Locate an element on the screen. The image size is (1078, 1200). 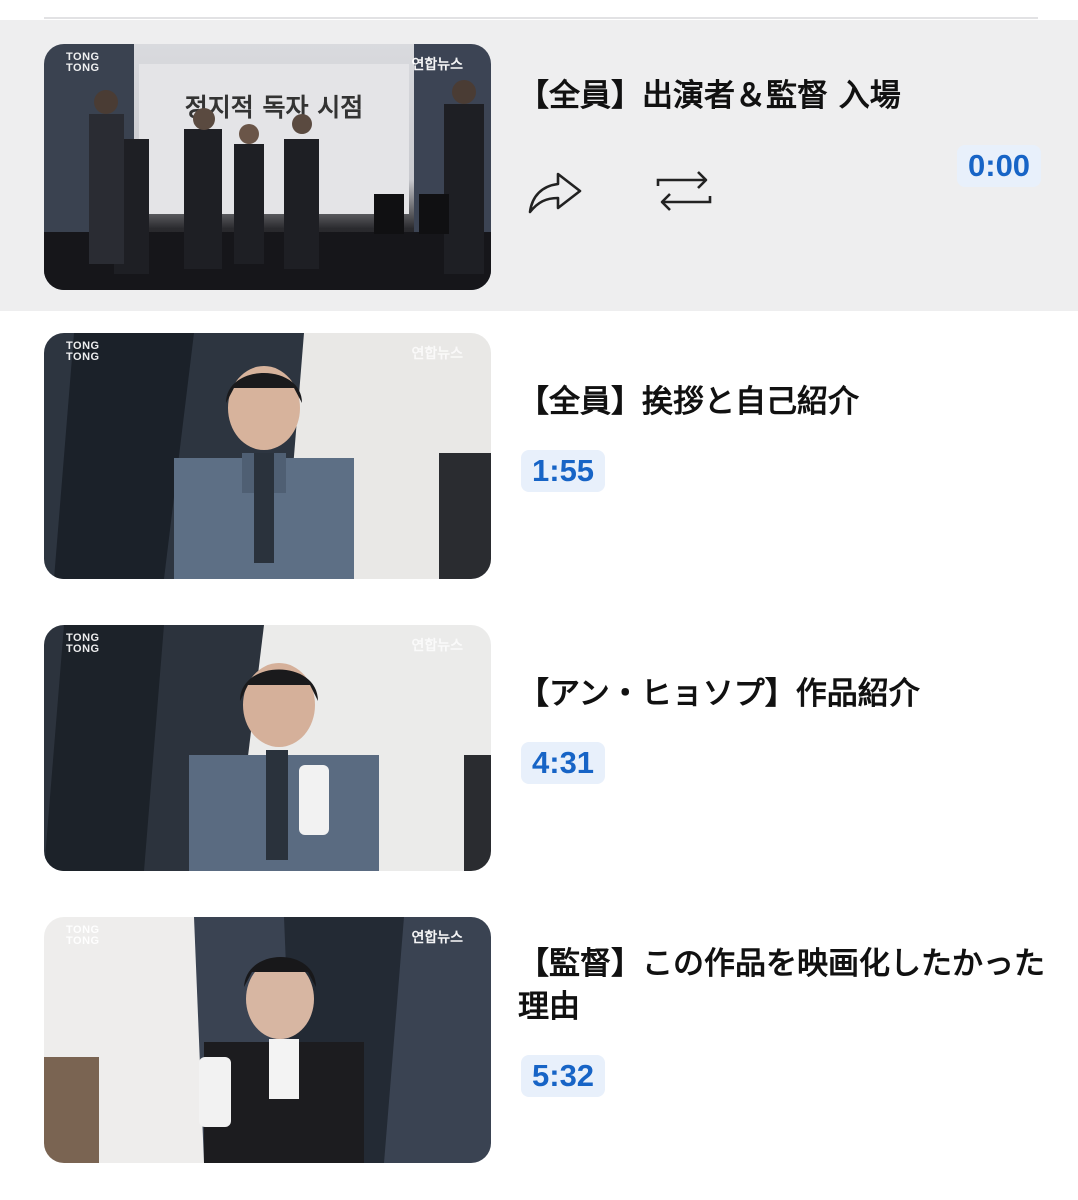
repeat-button is located at coordinates (684, 190).